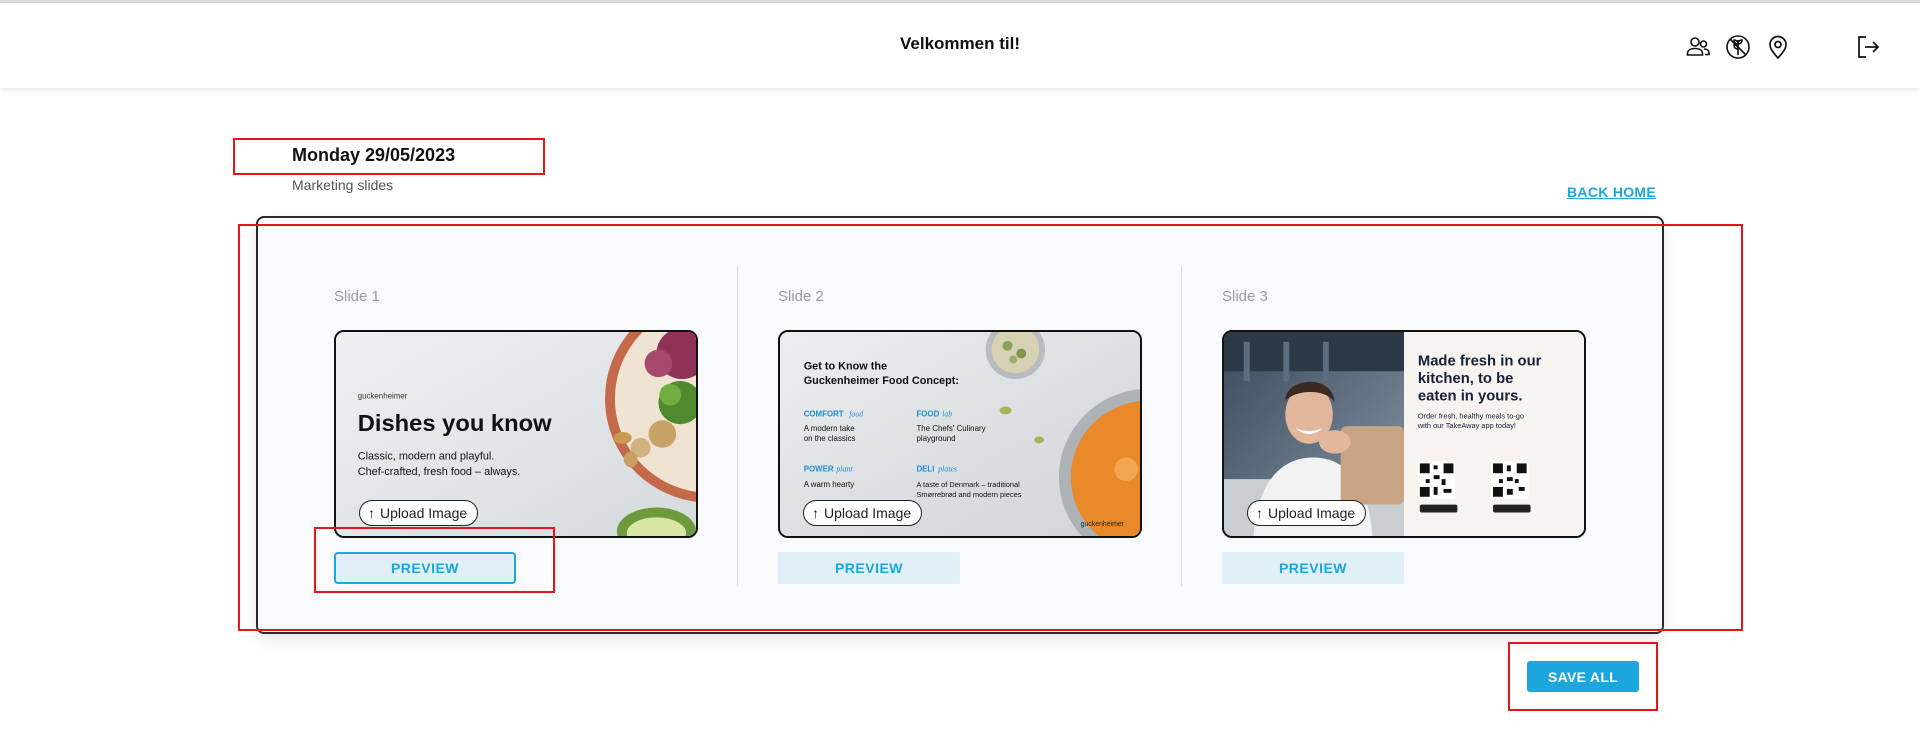 This screenshot has width=1920, height=729. I want to click on slide-2-headline-2: Guckenheimer Food Concept:, so click(881, 381).